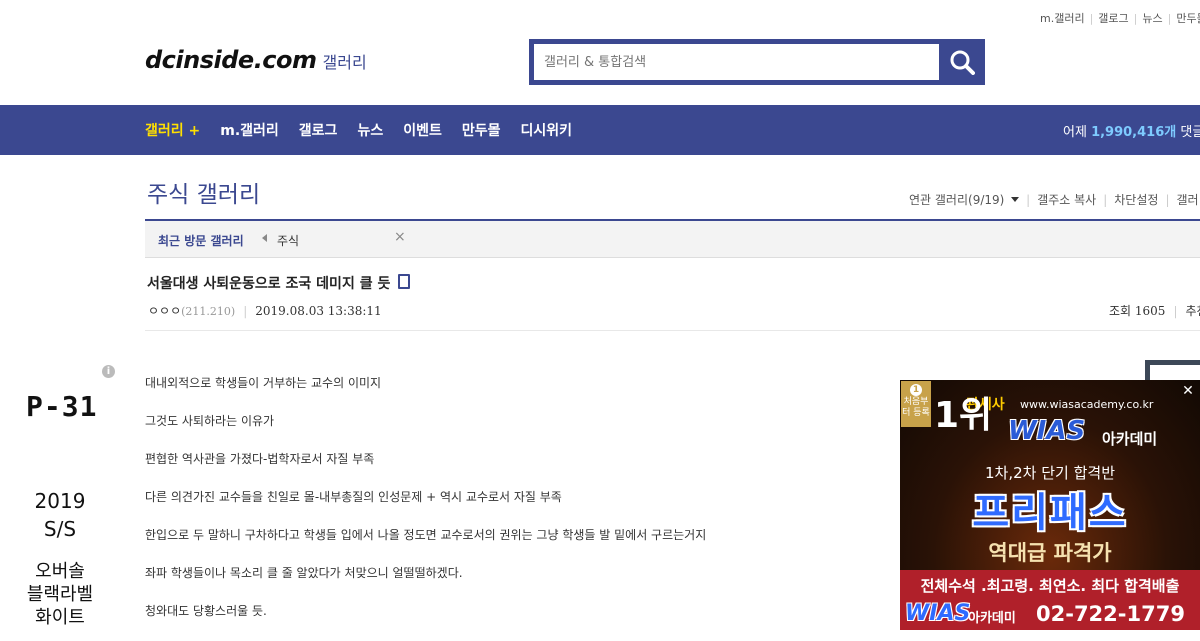  I want to click on side-widget-edge, so click(1172, 371).